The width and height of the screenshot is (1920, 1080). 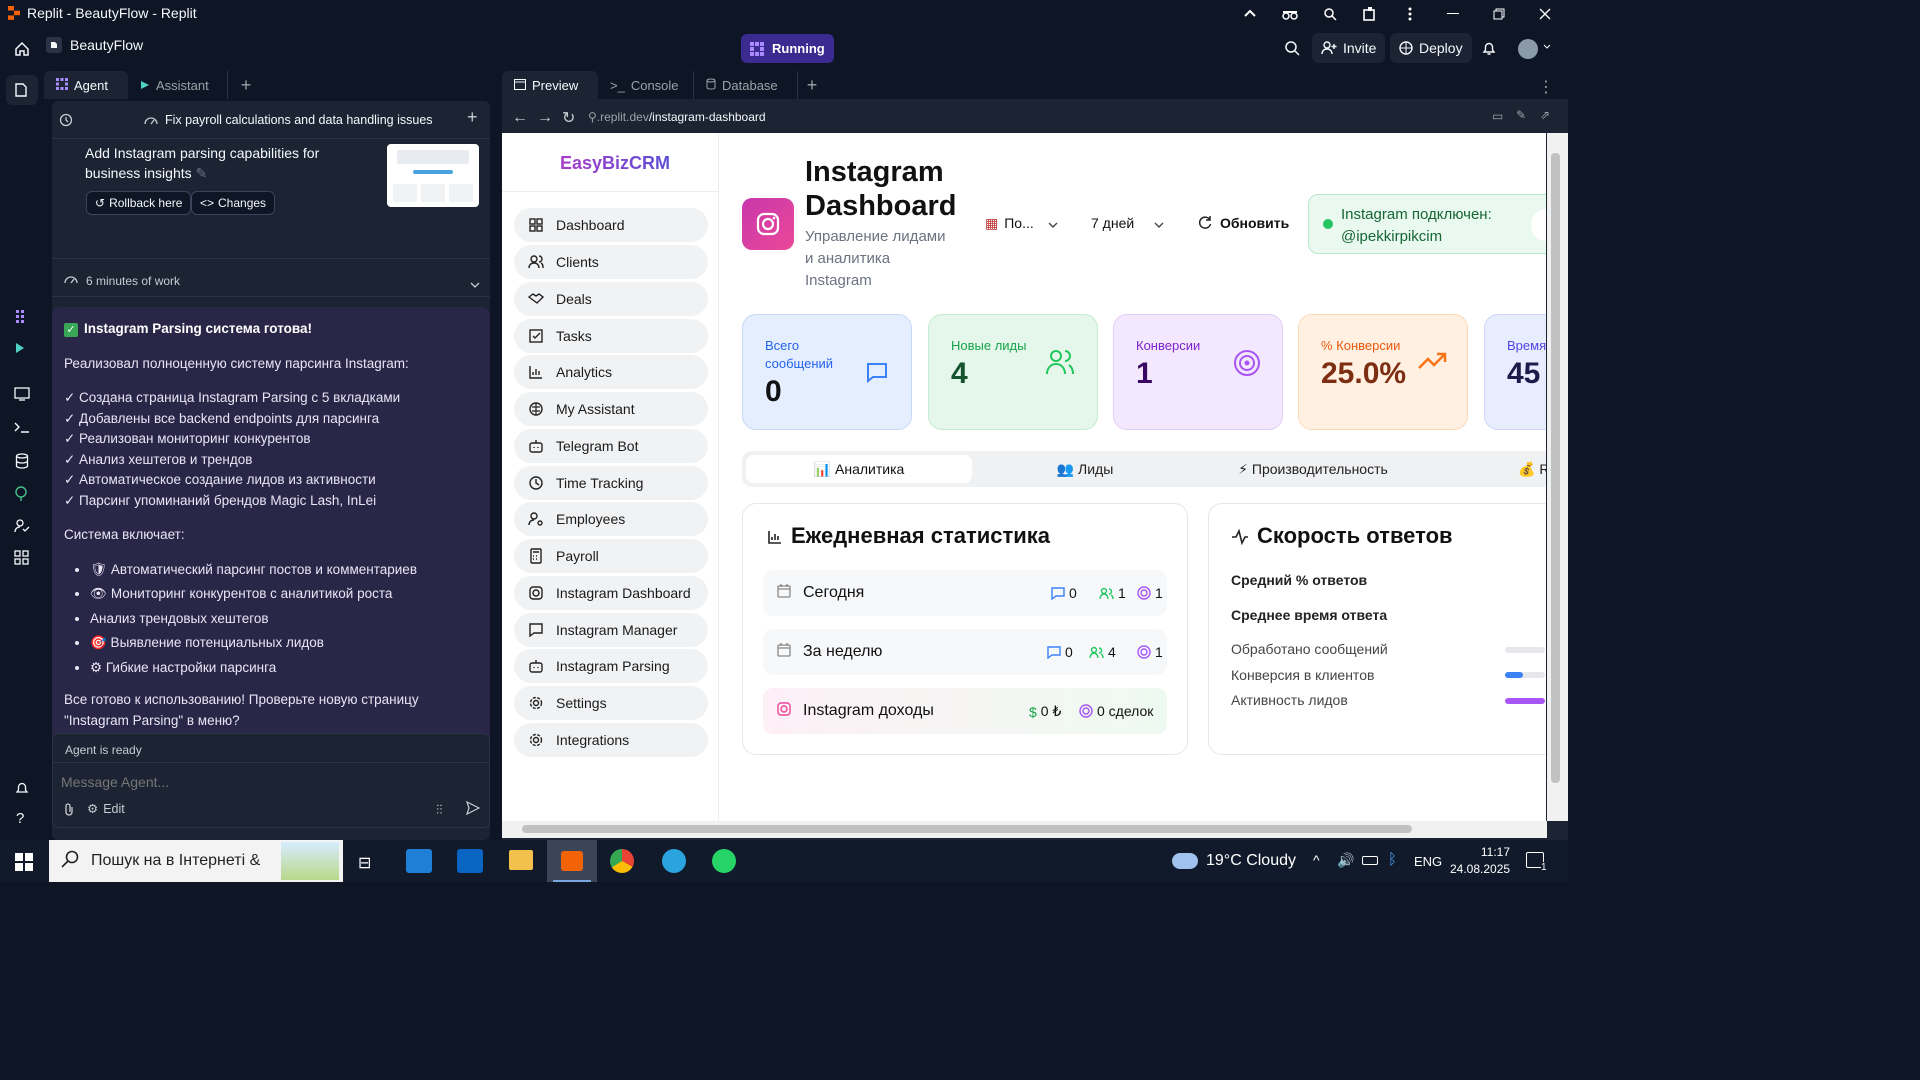 What do you see at coordinates (139, 203) in the screenshot?
I see `rollback-button: ↺ Rollback here` at bounding box center [139, 203].